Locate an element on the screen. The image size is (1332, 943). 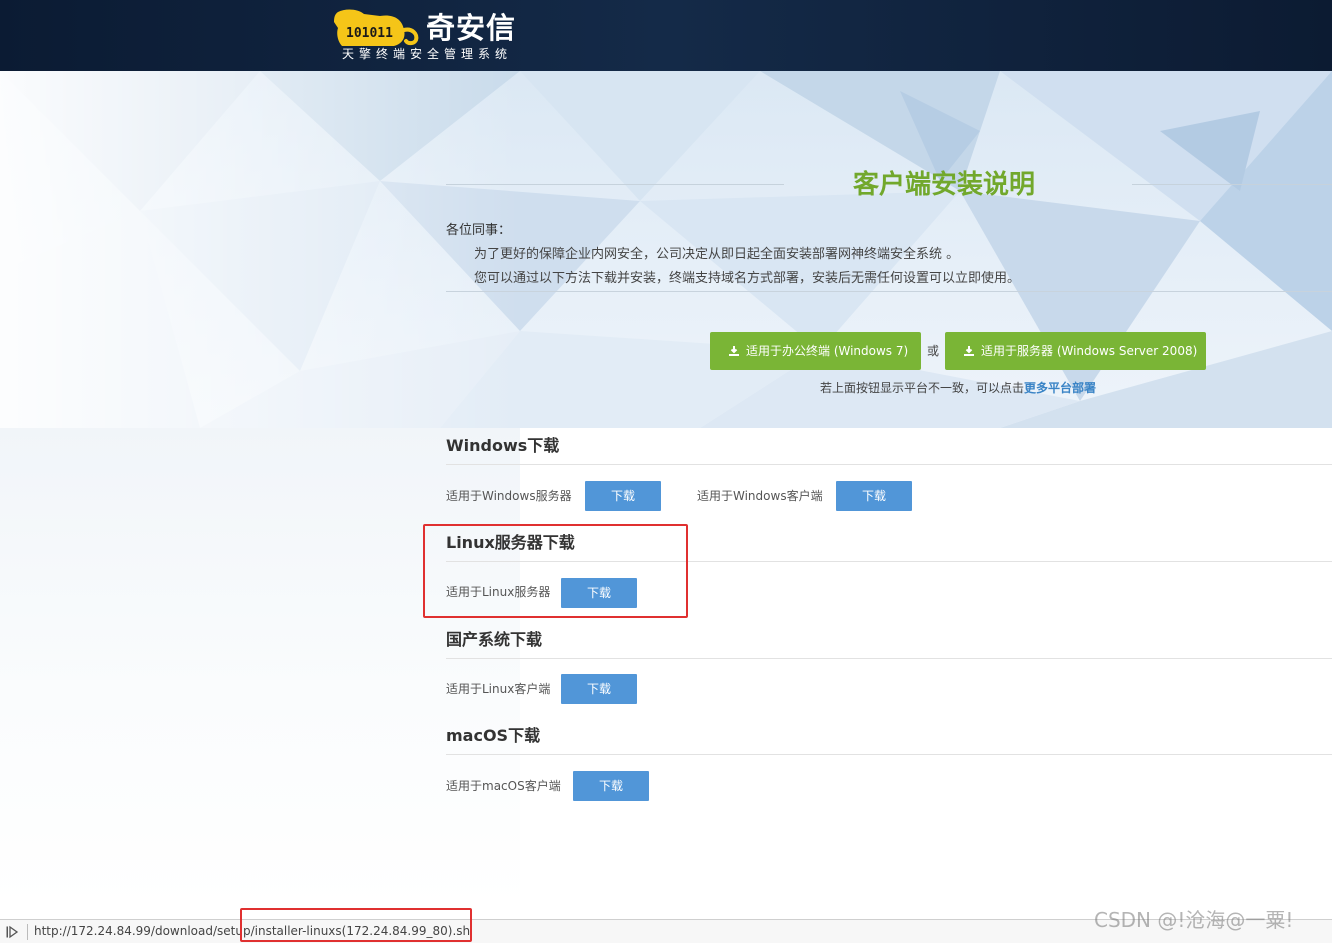
download-server2008-button: 适用于服务器 (Windows Server 2008) is located at coordinates (1075, 351).